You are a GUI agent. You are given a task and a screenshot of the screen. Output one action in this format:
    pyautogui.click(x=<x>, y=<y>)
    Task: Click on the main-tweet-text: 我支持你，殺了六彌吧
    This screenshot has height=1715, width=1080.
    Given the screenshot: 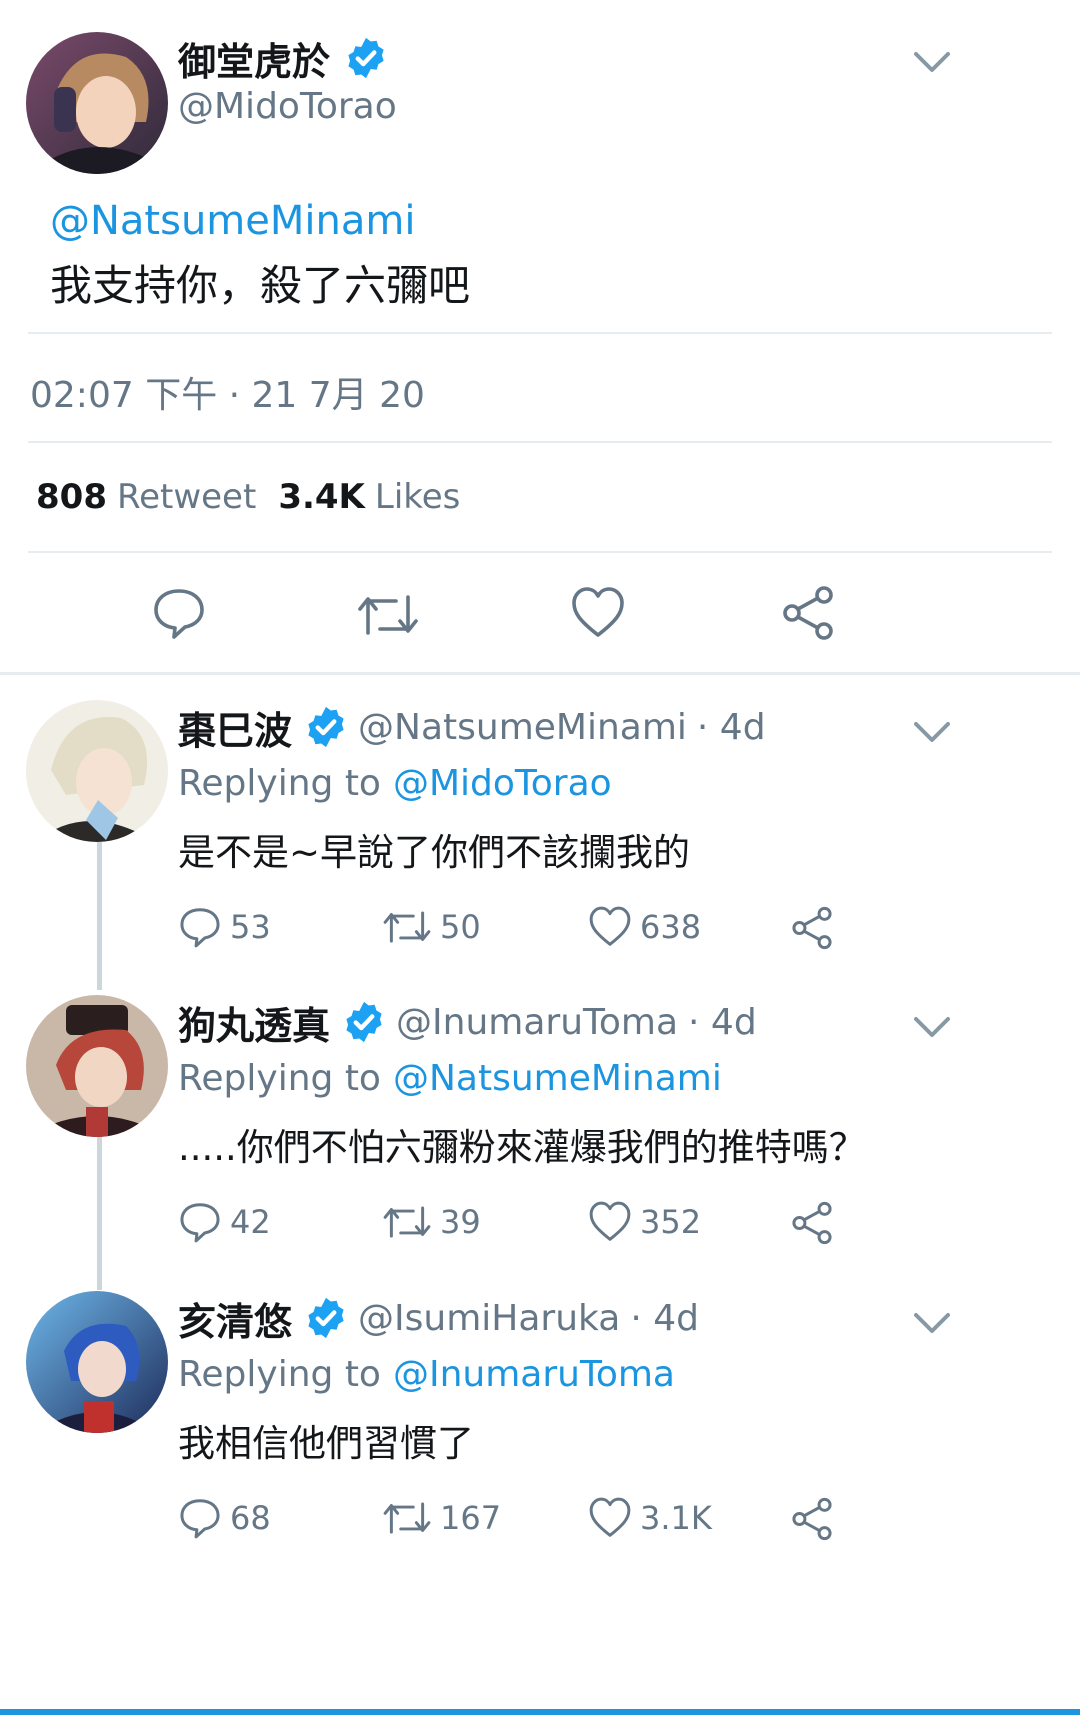 What is the action you would take?
    pyautogui.click(x=260, y=285)
    